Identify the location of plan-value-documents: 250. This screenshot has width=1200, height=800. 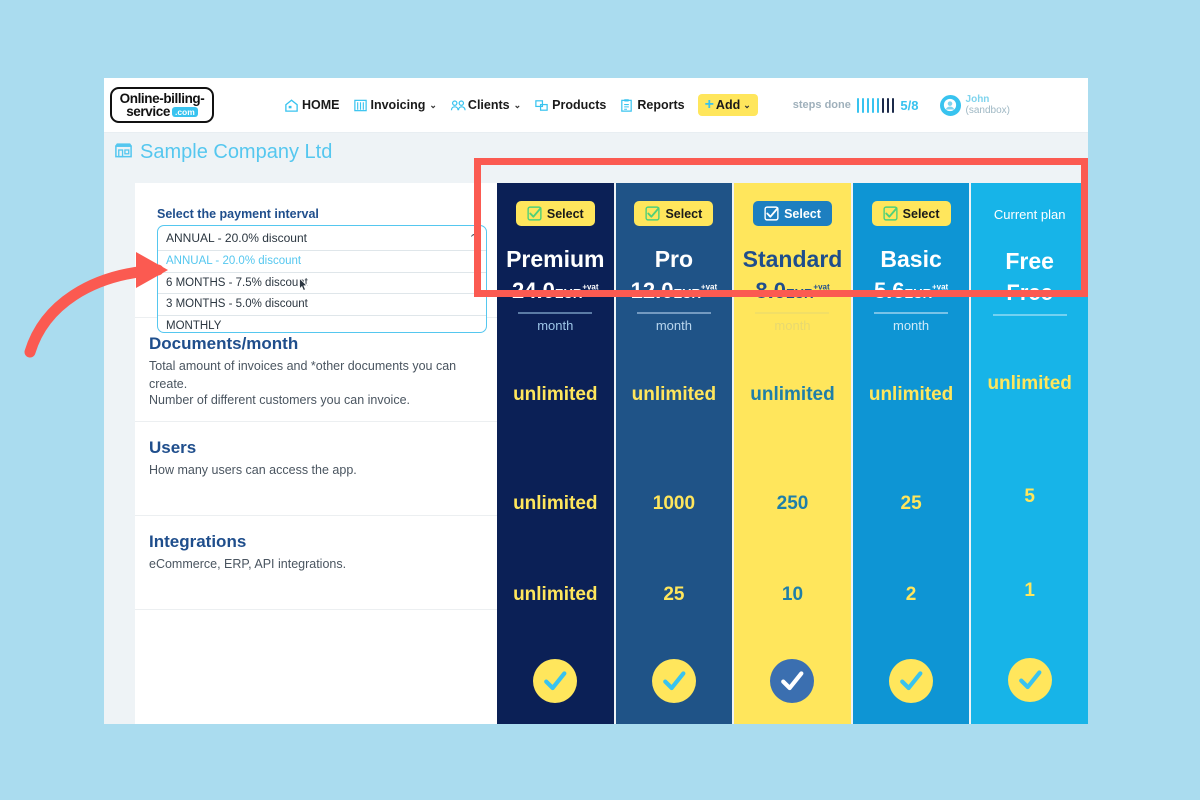
(792, 504).